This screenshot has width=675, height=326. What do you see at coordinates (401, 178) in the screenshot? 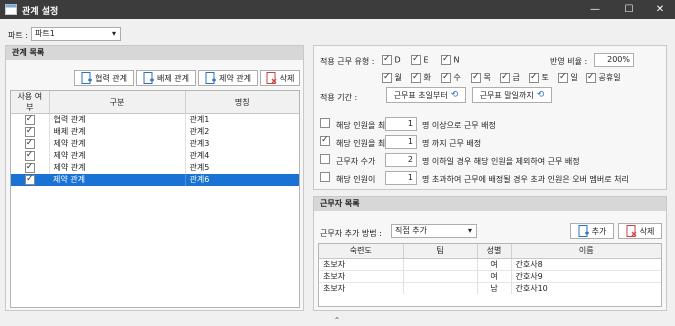
I see `rule-over-input: 1` at bounding box center [401, 178].